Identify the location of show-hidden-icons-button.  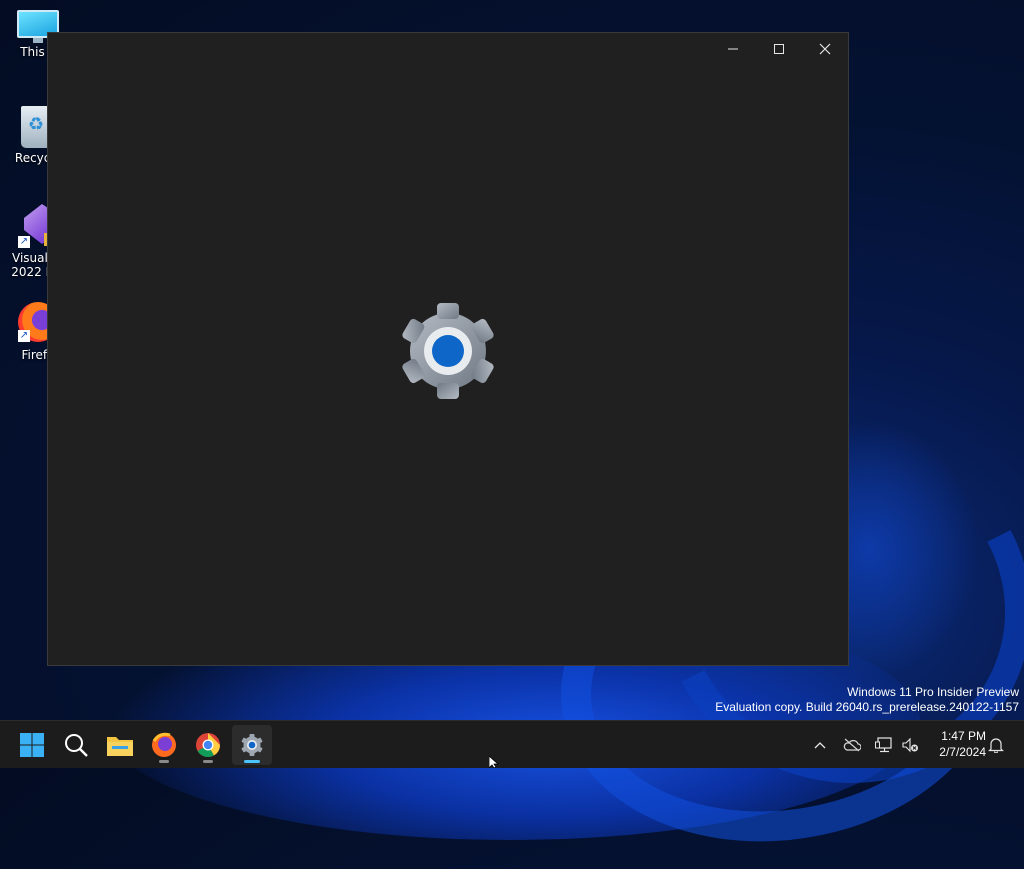
(820, 745).